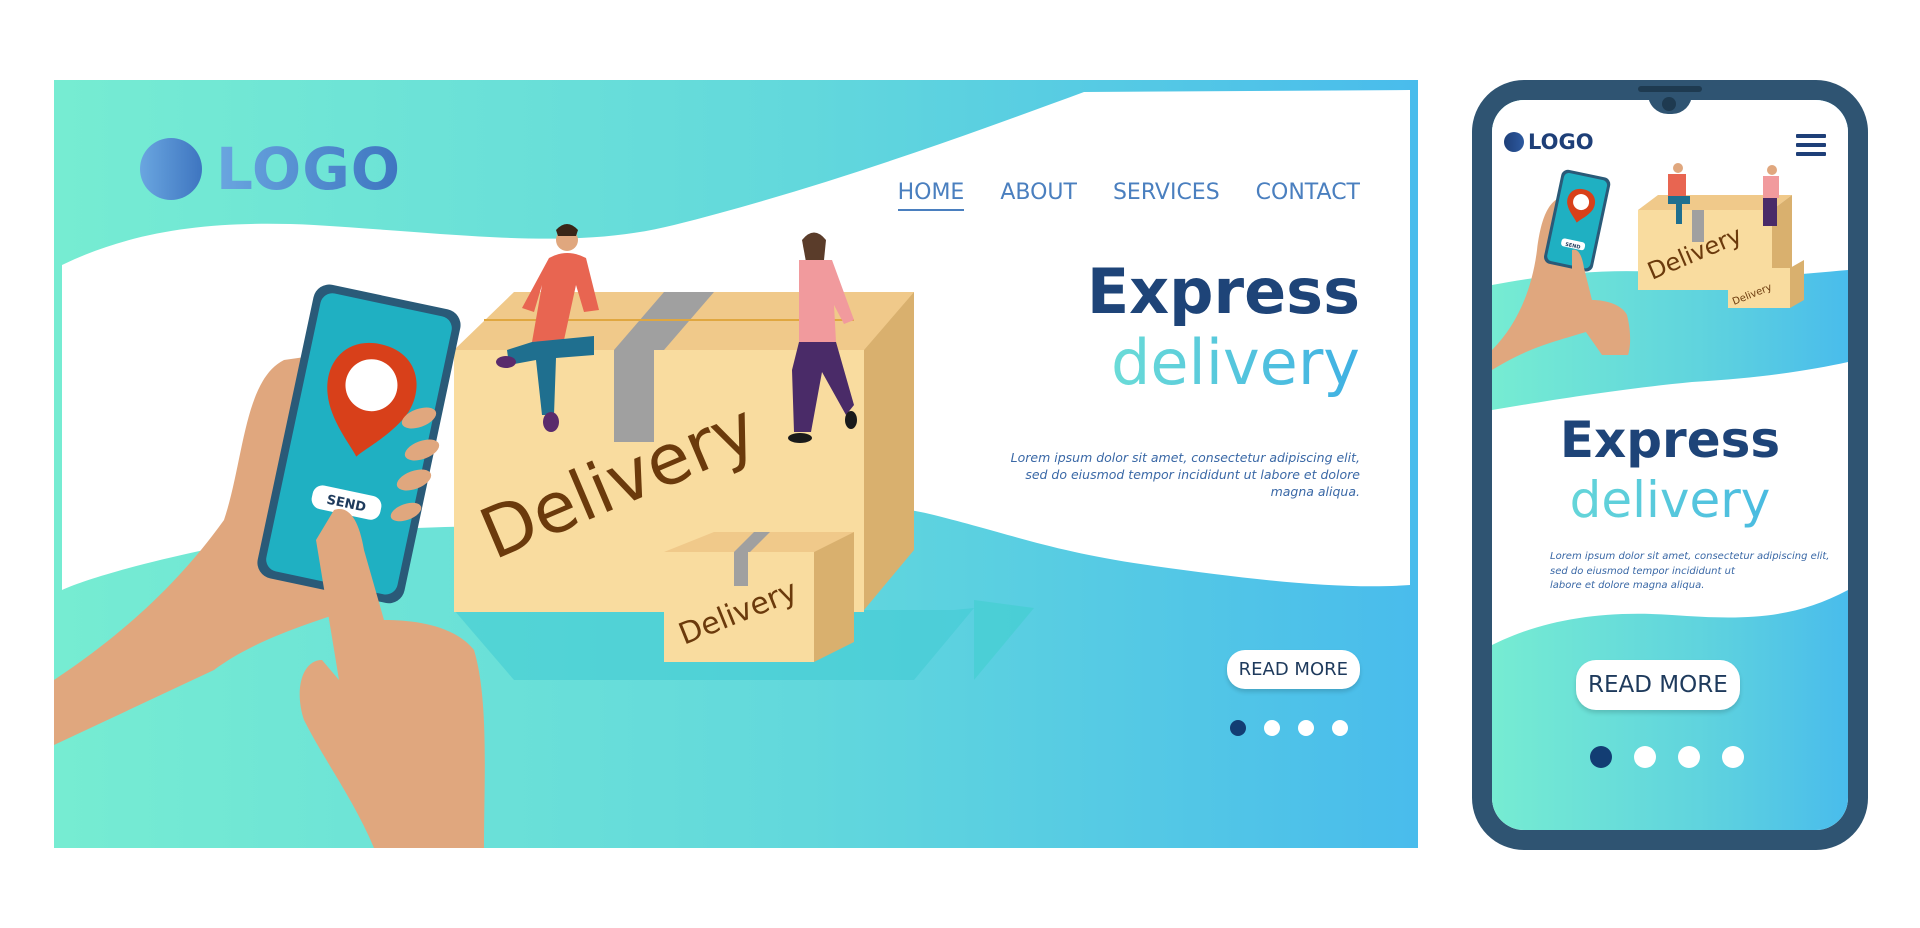  What do you see at coordinates (309, 169) in the screenshot?
I see `logo-text: LOGO` at bounding box center [309, 169].